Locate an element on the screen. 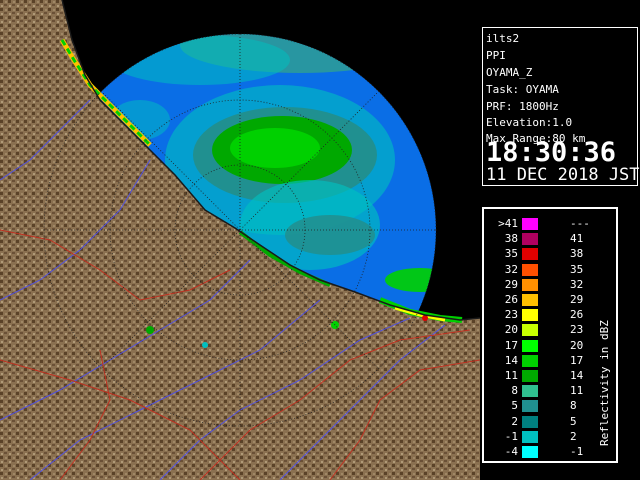 This screenshot has height=480, width=640. legend-high-label: 20 is located at coordinates (577, 345).